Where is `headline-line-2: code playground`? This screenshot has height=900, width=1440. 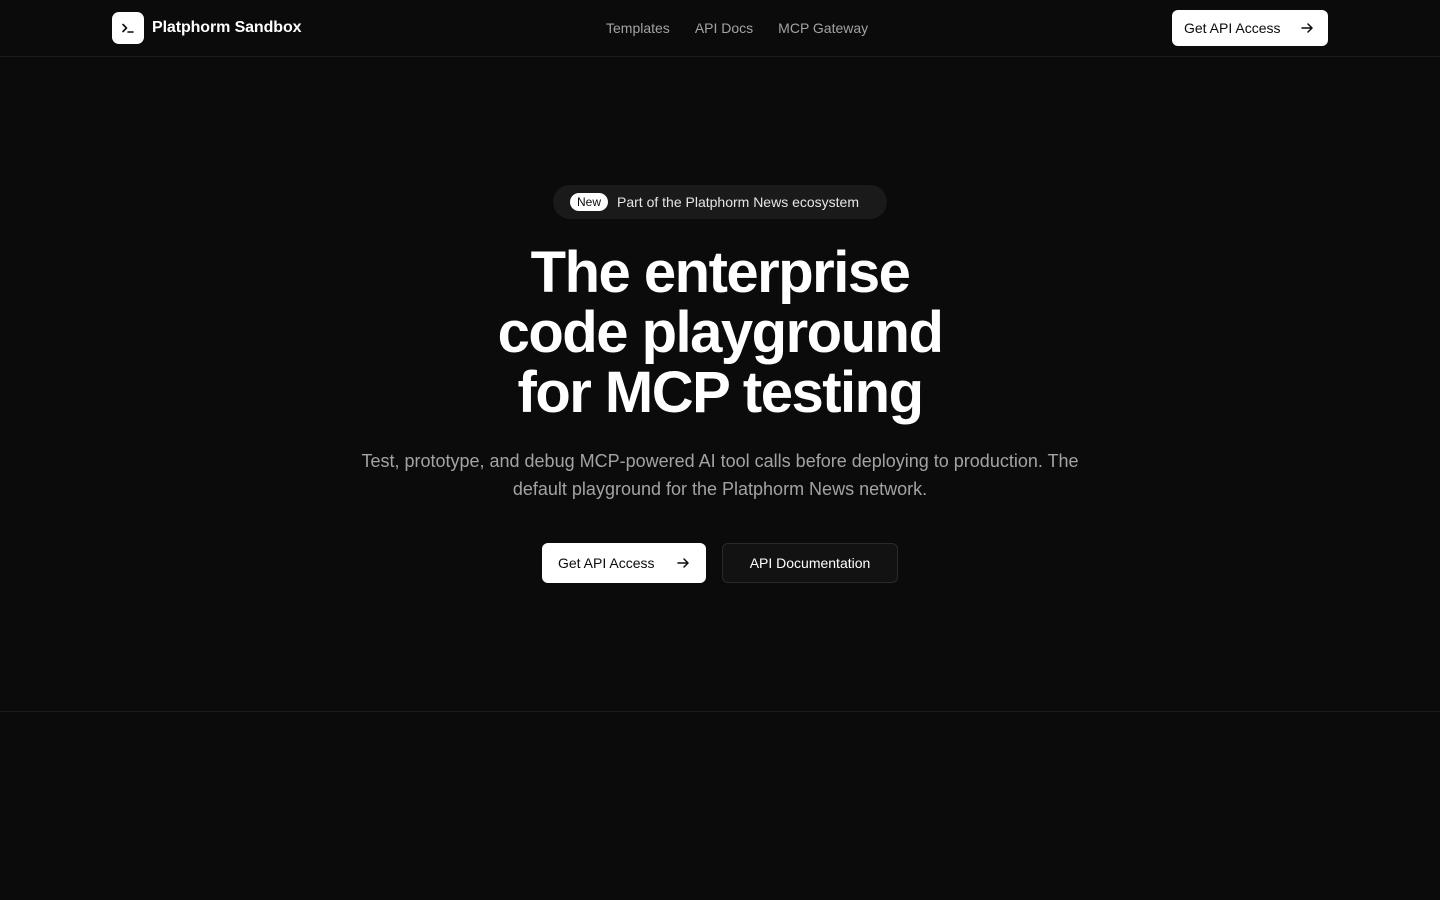
headline-line-2: code playground is located at coordinates (720, 332).